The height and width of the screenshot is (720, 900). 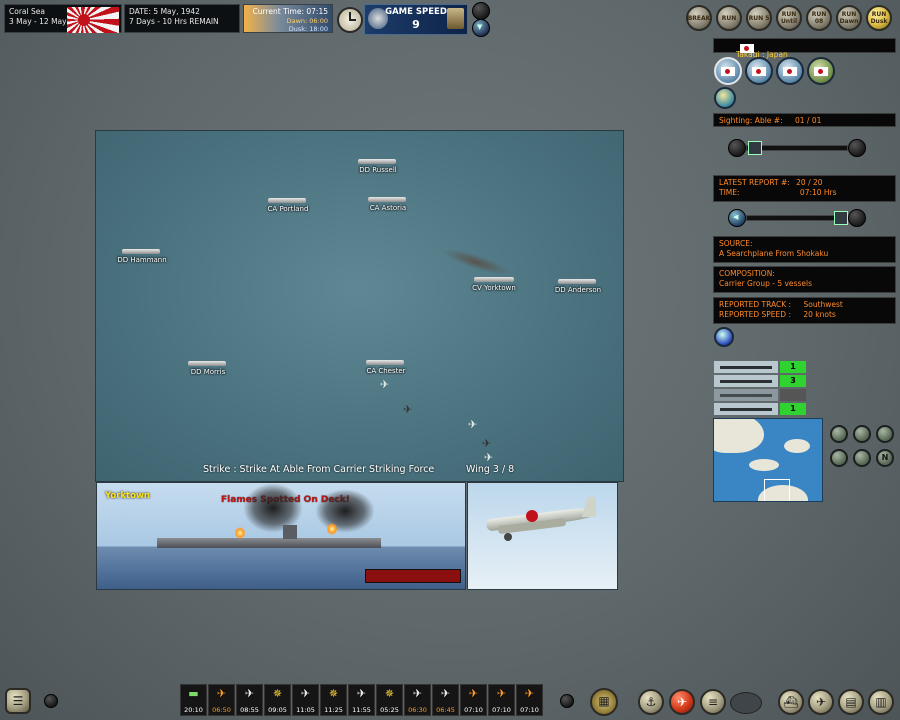 What do you see at coordinates (713, 702) in the screenshot?
I see `list-icon: ≡` at bounding box center [713, 702].